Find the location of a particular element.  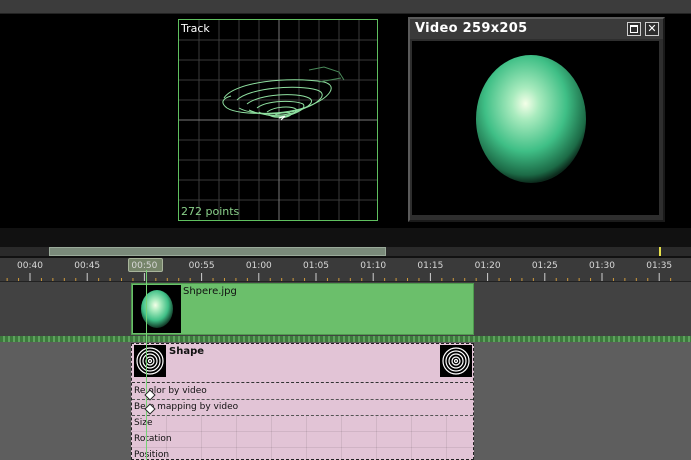

param-row-recolor: Re olor by video is located at coordinates (302, 392).